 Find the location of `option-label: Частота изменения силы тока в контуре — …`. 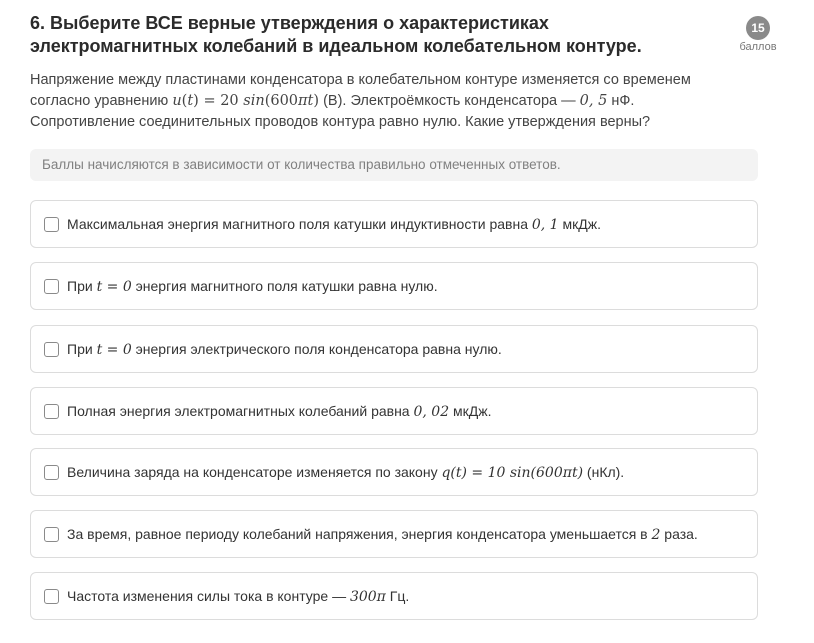

option-label: Частота изменения силы тока в контуре — … is located at coordinates (238, 596).